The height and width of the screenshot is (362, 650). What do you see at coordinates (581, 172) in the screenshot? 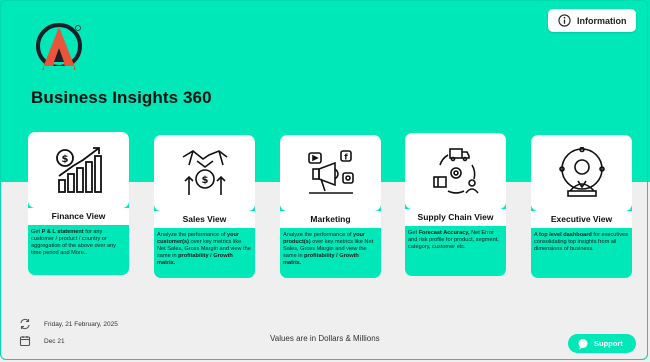
I see `executive-person-icon` at bounding box center [581, 172].